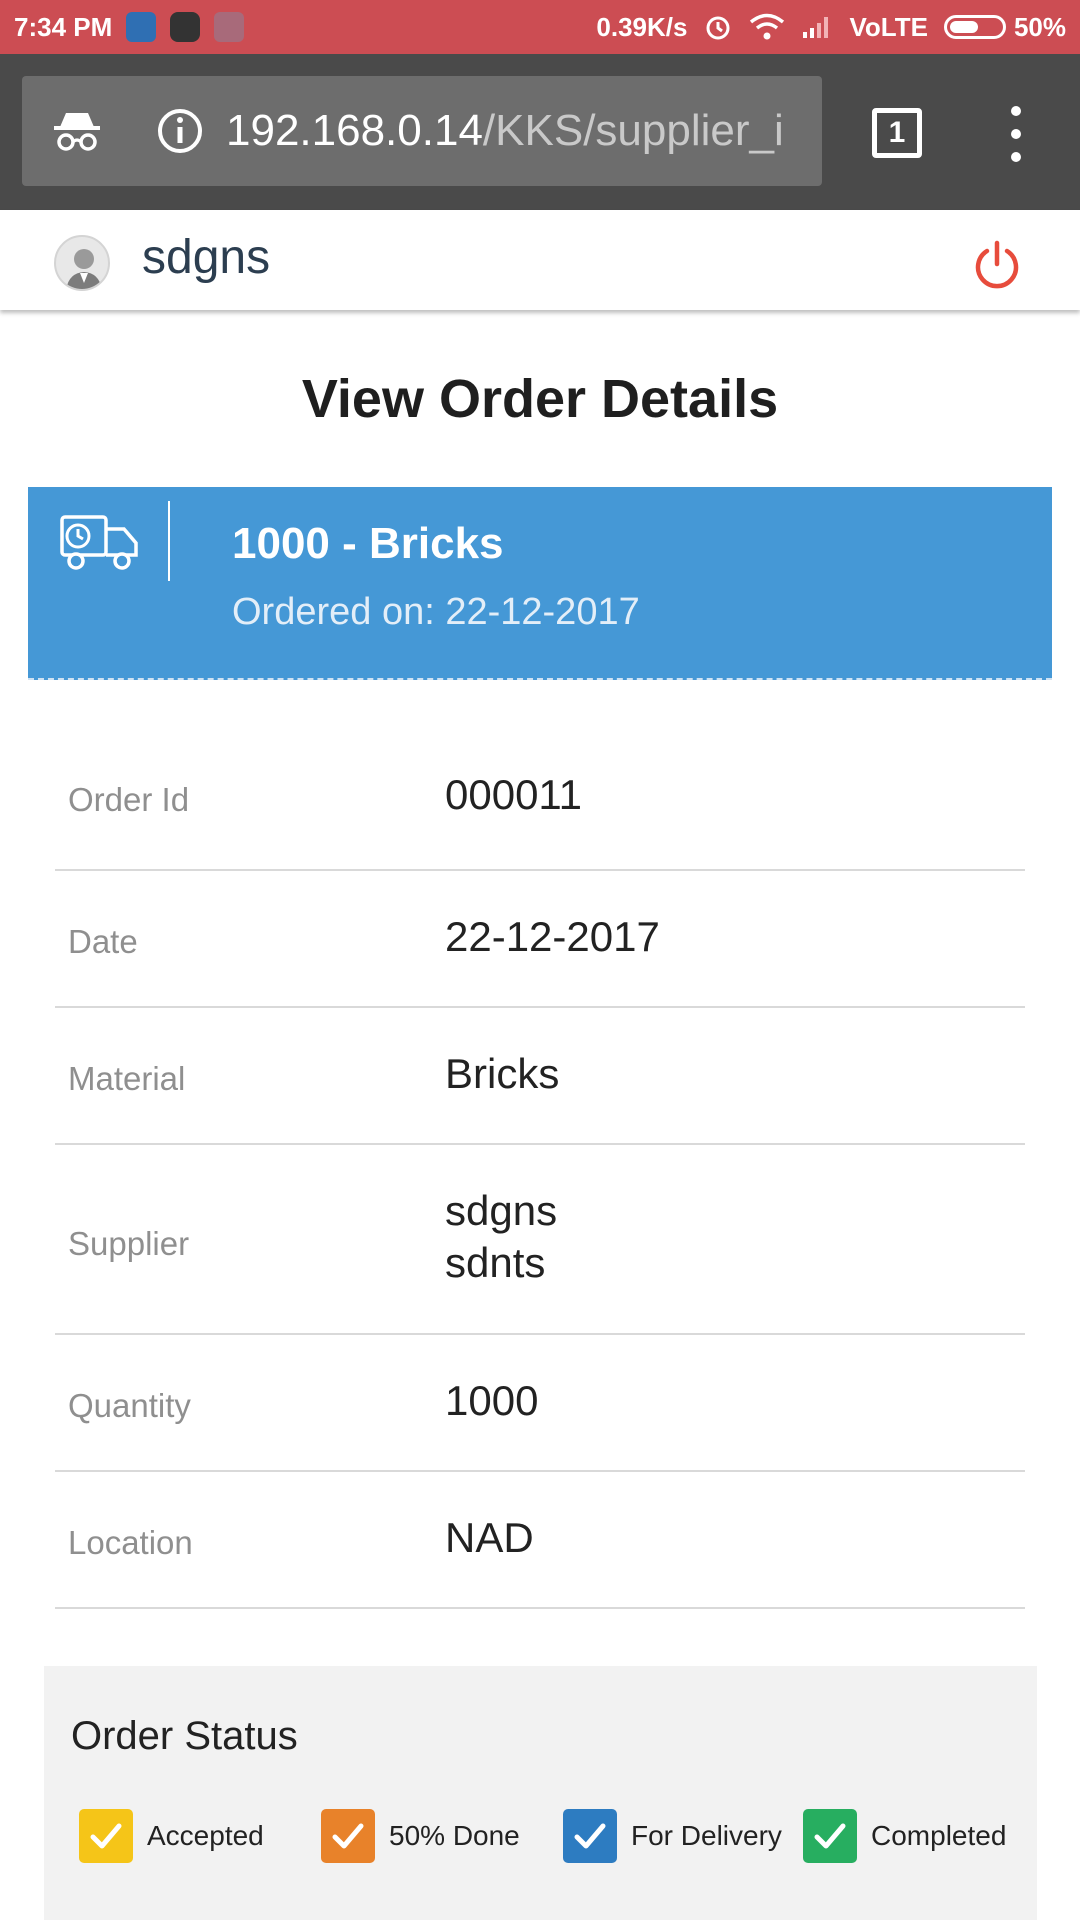 This screenshot has height=1920, width=1080. Describe the element at coordinates (130, 1542) in the screenshot. I see `detail-label: Location` at that location.